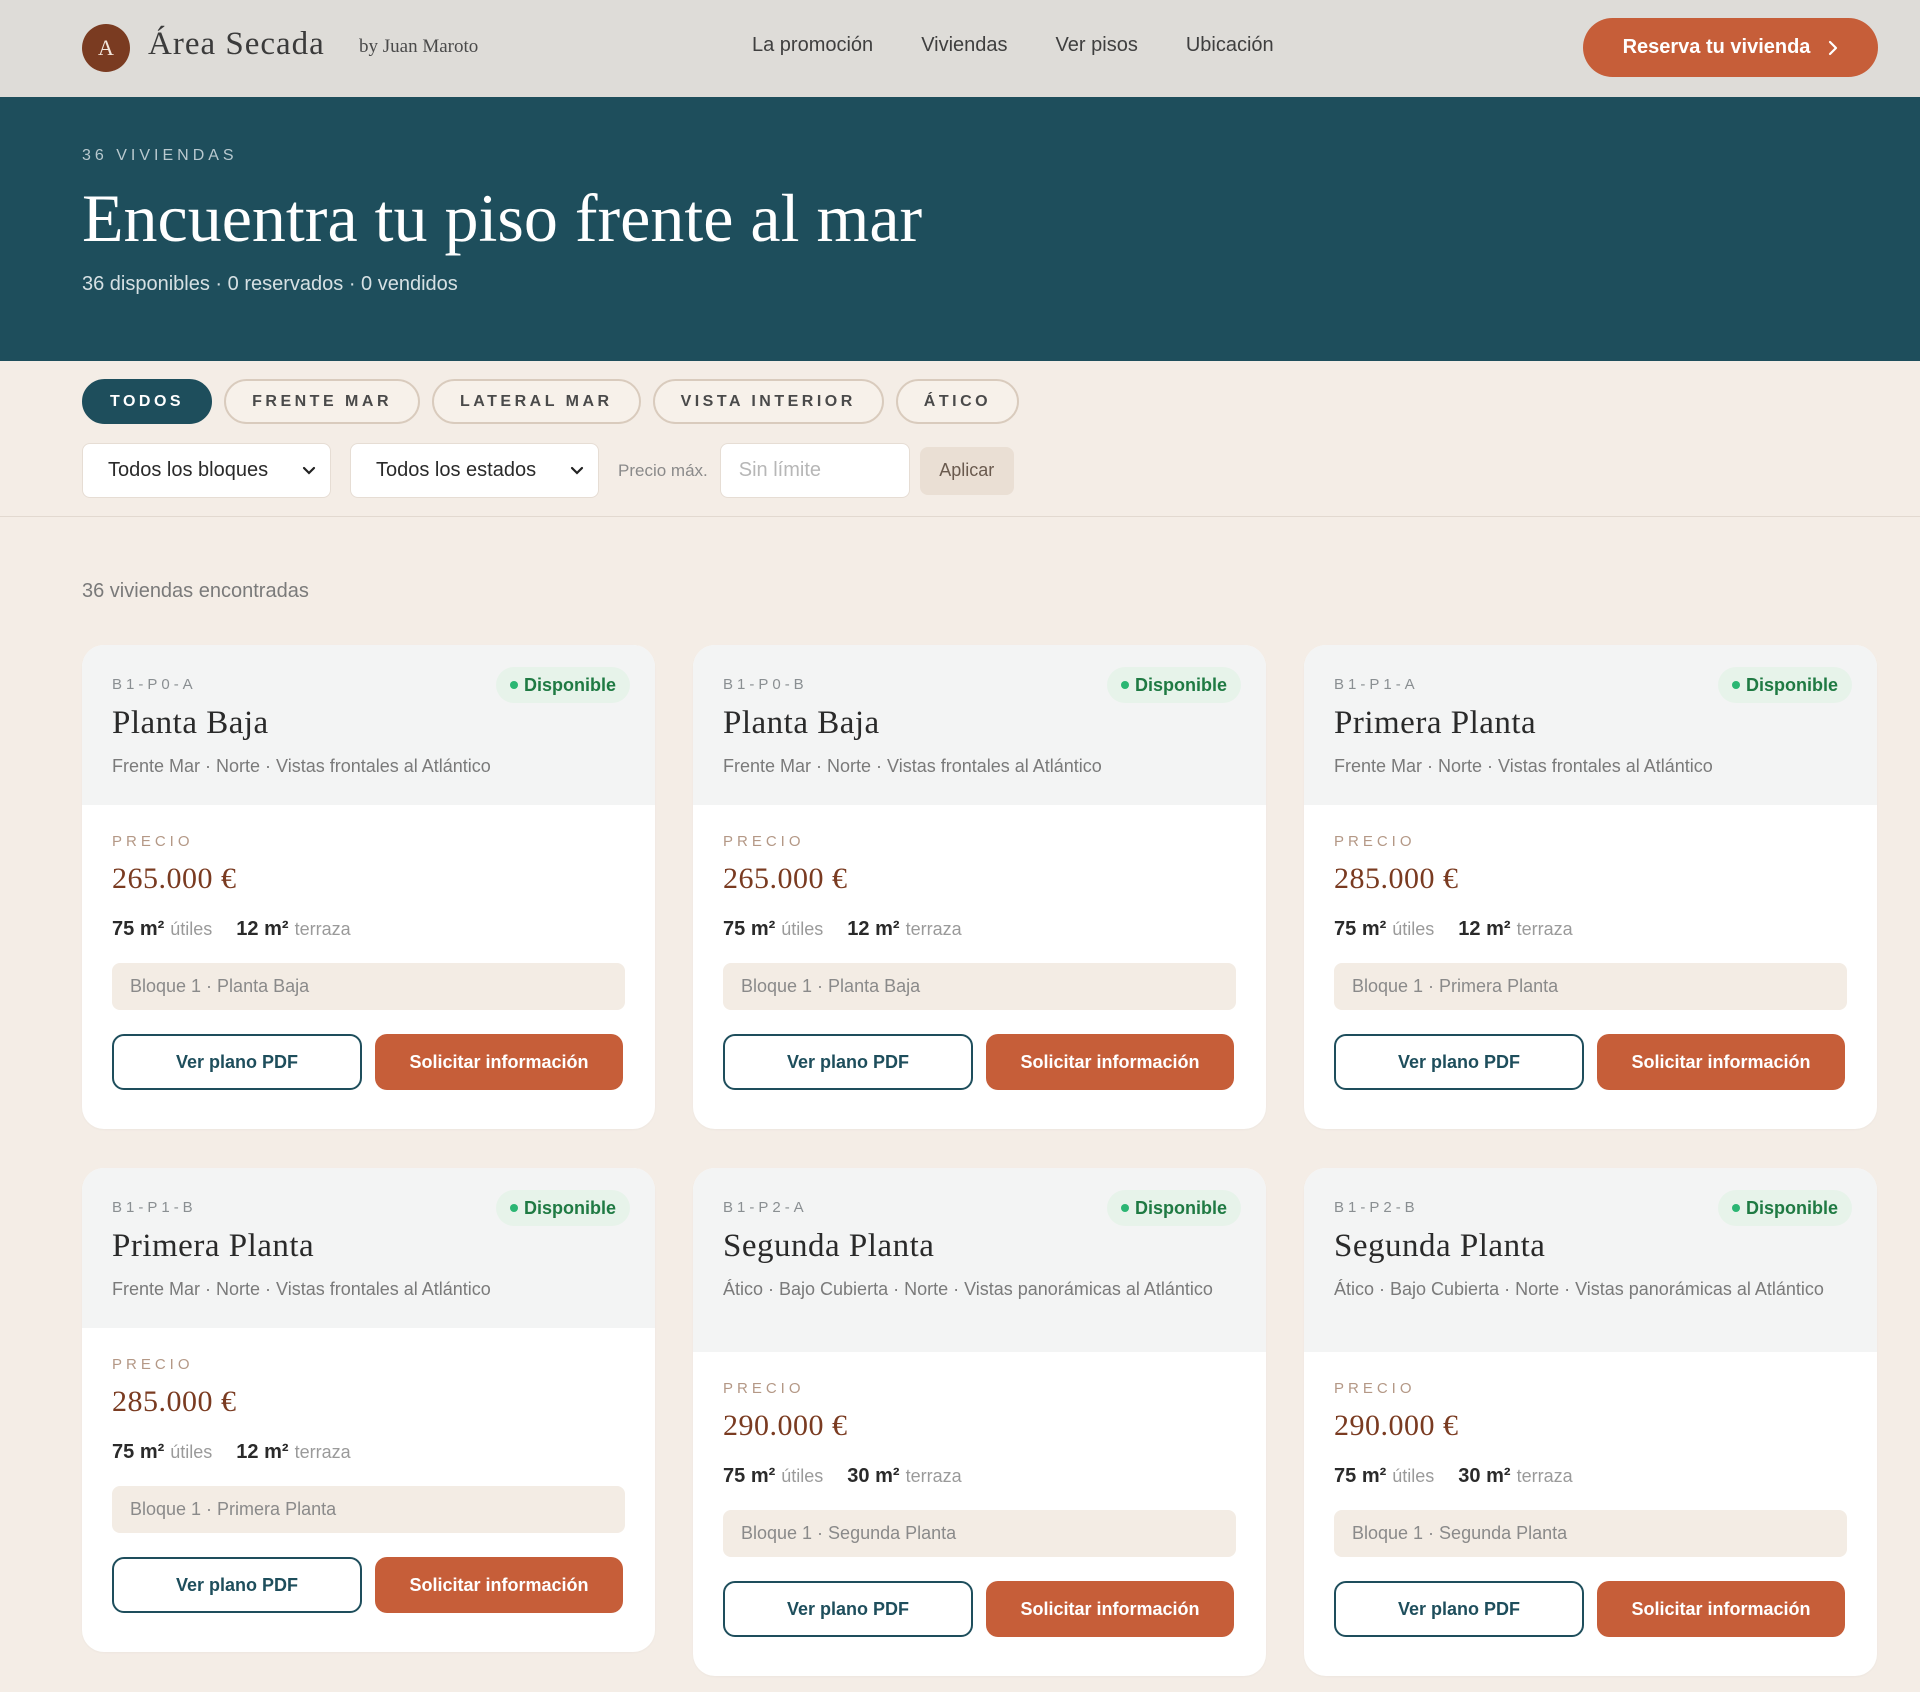 The image size is (1920, 1692). Describe the element at coordinates (1833, 47) in the screenshot. I see `chevron-right-icon` at that location.